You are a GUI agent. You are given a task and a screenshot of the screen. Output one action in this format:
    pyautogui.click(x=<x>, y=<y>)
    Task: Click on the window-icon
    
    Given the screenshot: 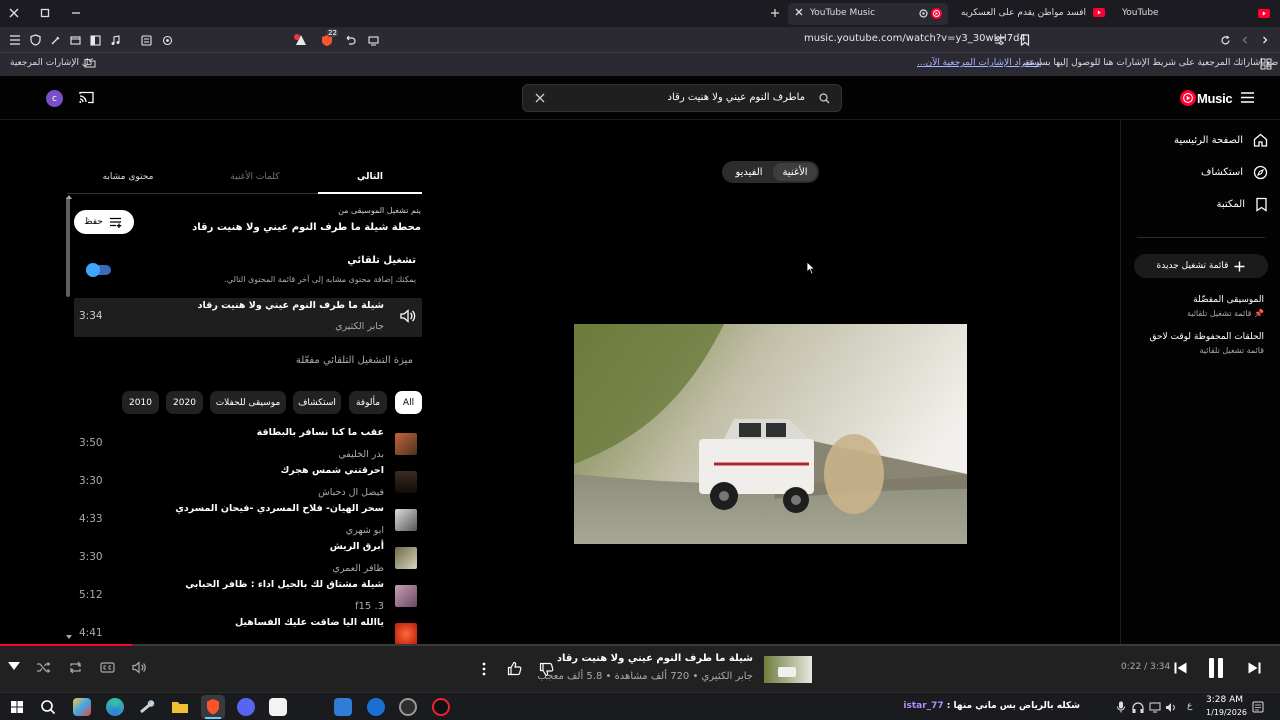 What is the action you would take?
    pyautogui.click(x=75, y=40)
    